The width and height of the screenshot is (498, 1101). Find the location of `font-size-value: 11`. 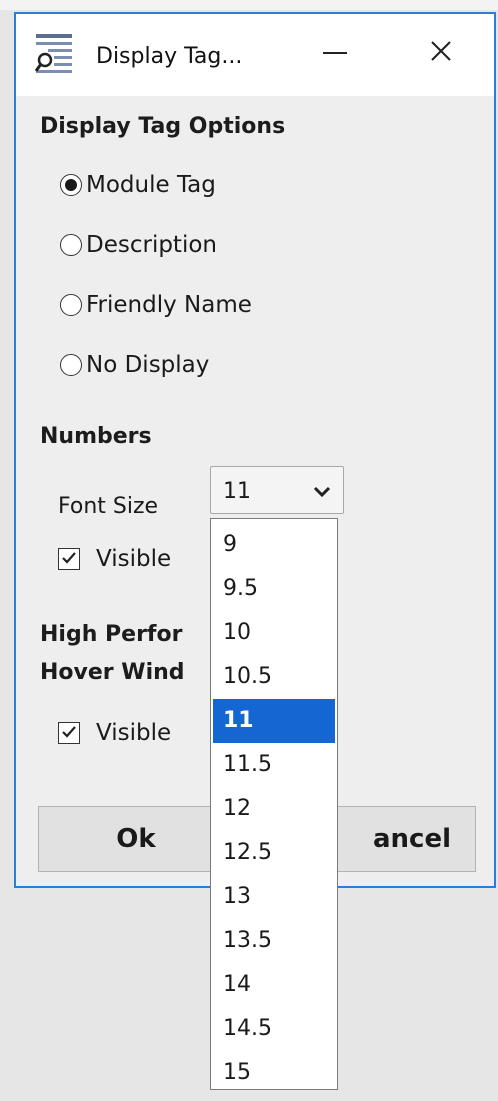

font-size-value: 11 is located at coordinates (237, 491).